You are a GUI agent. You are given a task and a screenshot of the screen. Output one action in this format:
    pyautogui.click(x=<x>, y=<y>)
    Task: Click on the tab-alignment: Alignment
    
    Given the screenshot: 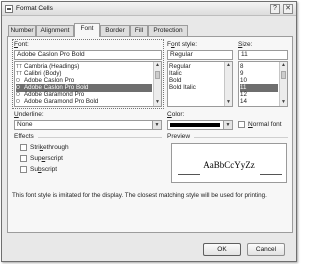 What is the action you would take?
    pyautogui.click(x=55, y=30)
    